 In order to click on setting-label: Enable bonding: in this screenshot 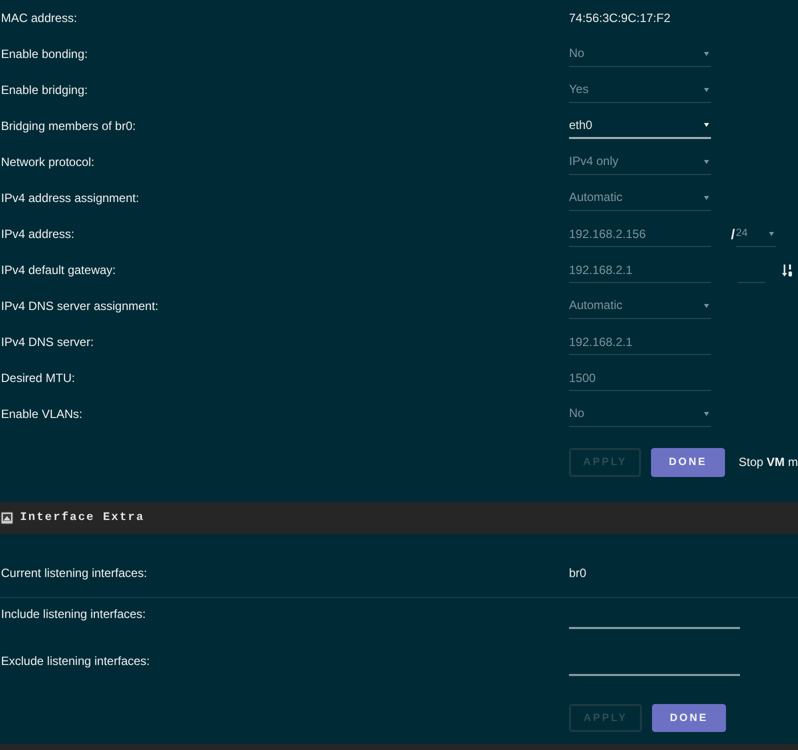, I will do `click(44, 54)`.